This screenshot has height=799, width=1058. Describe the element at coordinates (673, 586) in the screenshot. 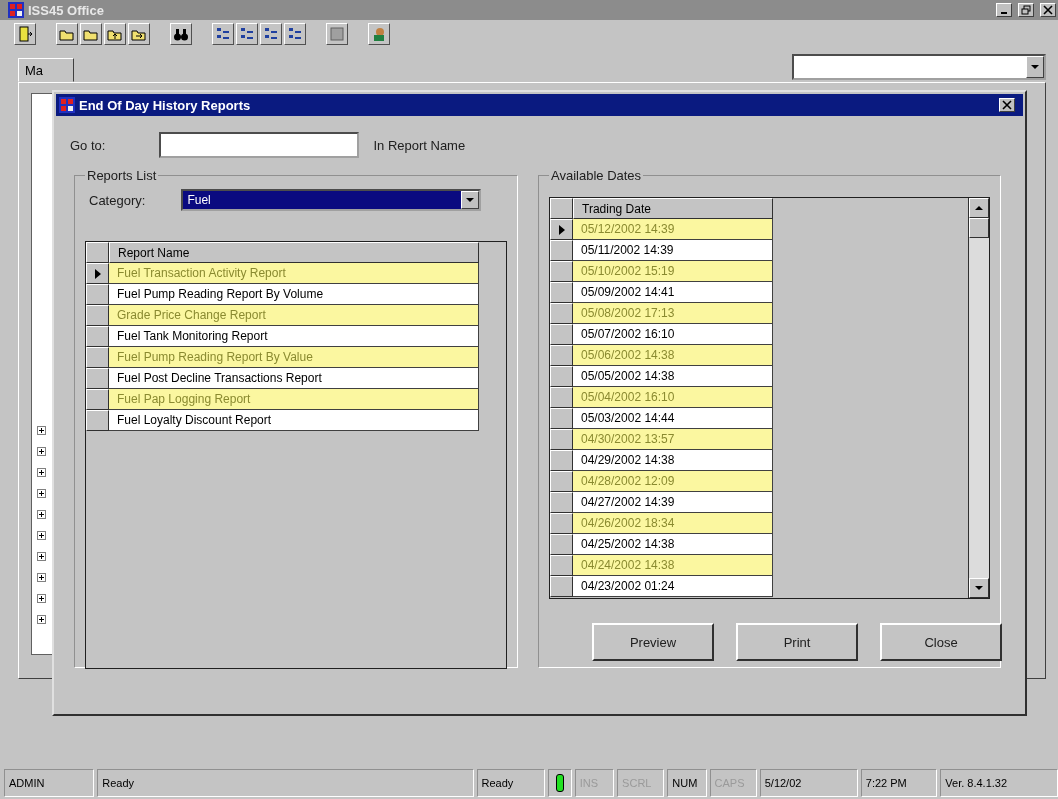

I see `table-cell: 04/23/2002 01:24` at that location.